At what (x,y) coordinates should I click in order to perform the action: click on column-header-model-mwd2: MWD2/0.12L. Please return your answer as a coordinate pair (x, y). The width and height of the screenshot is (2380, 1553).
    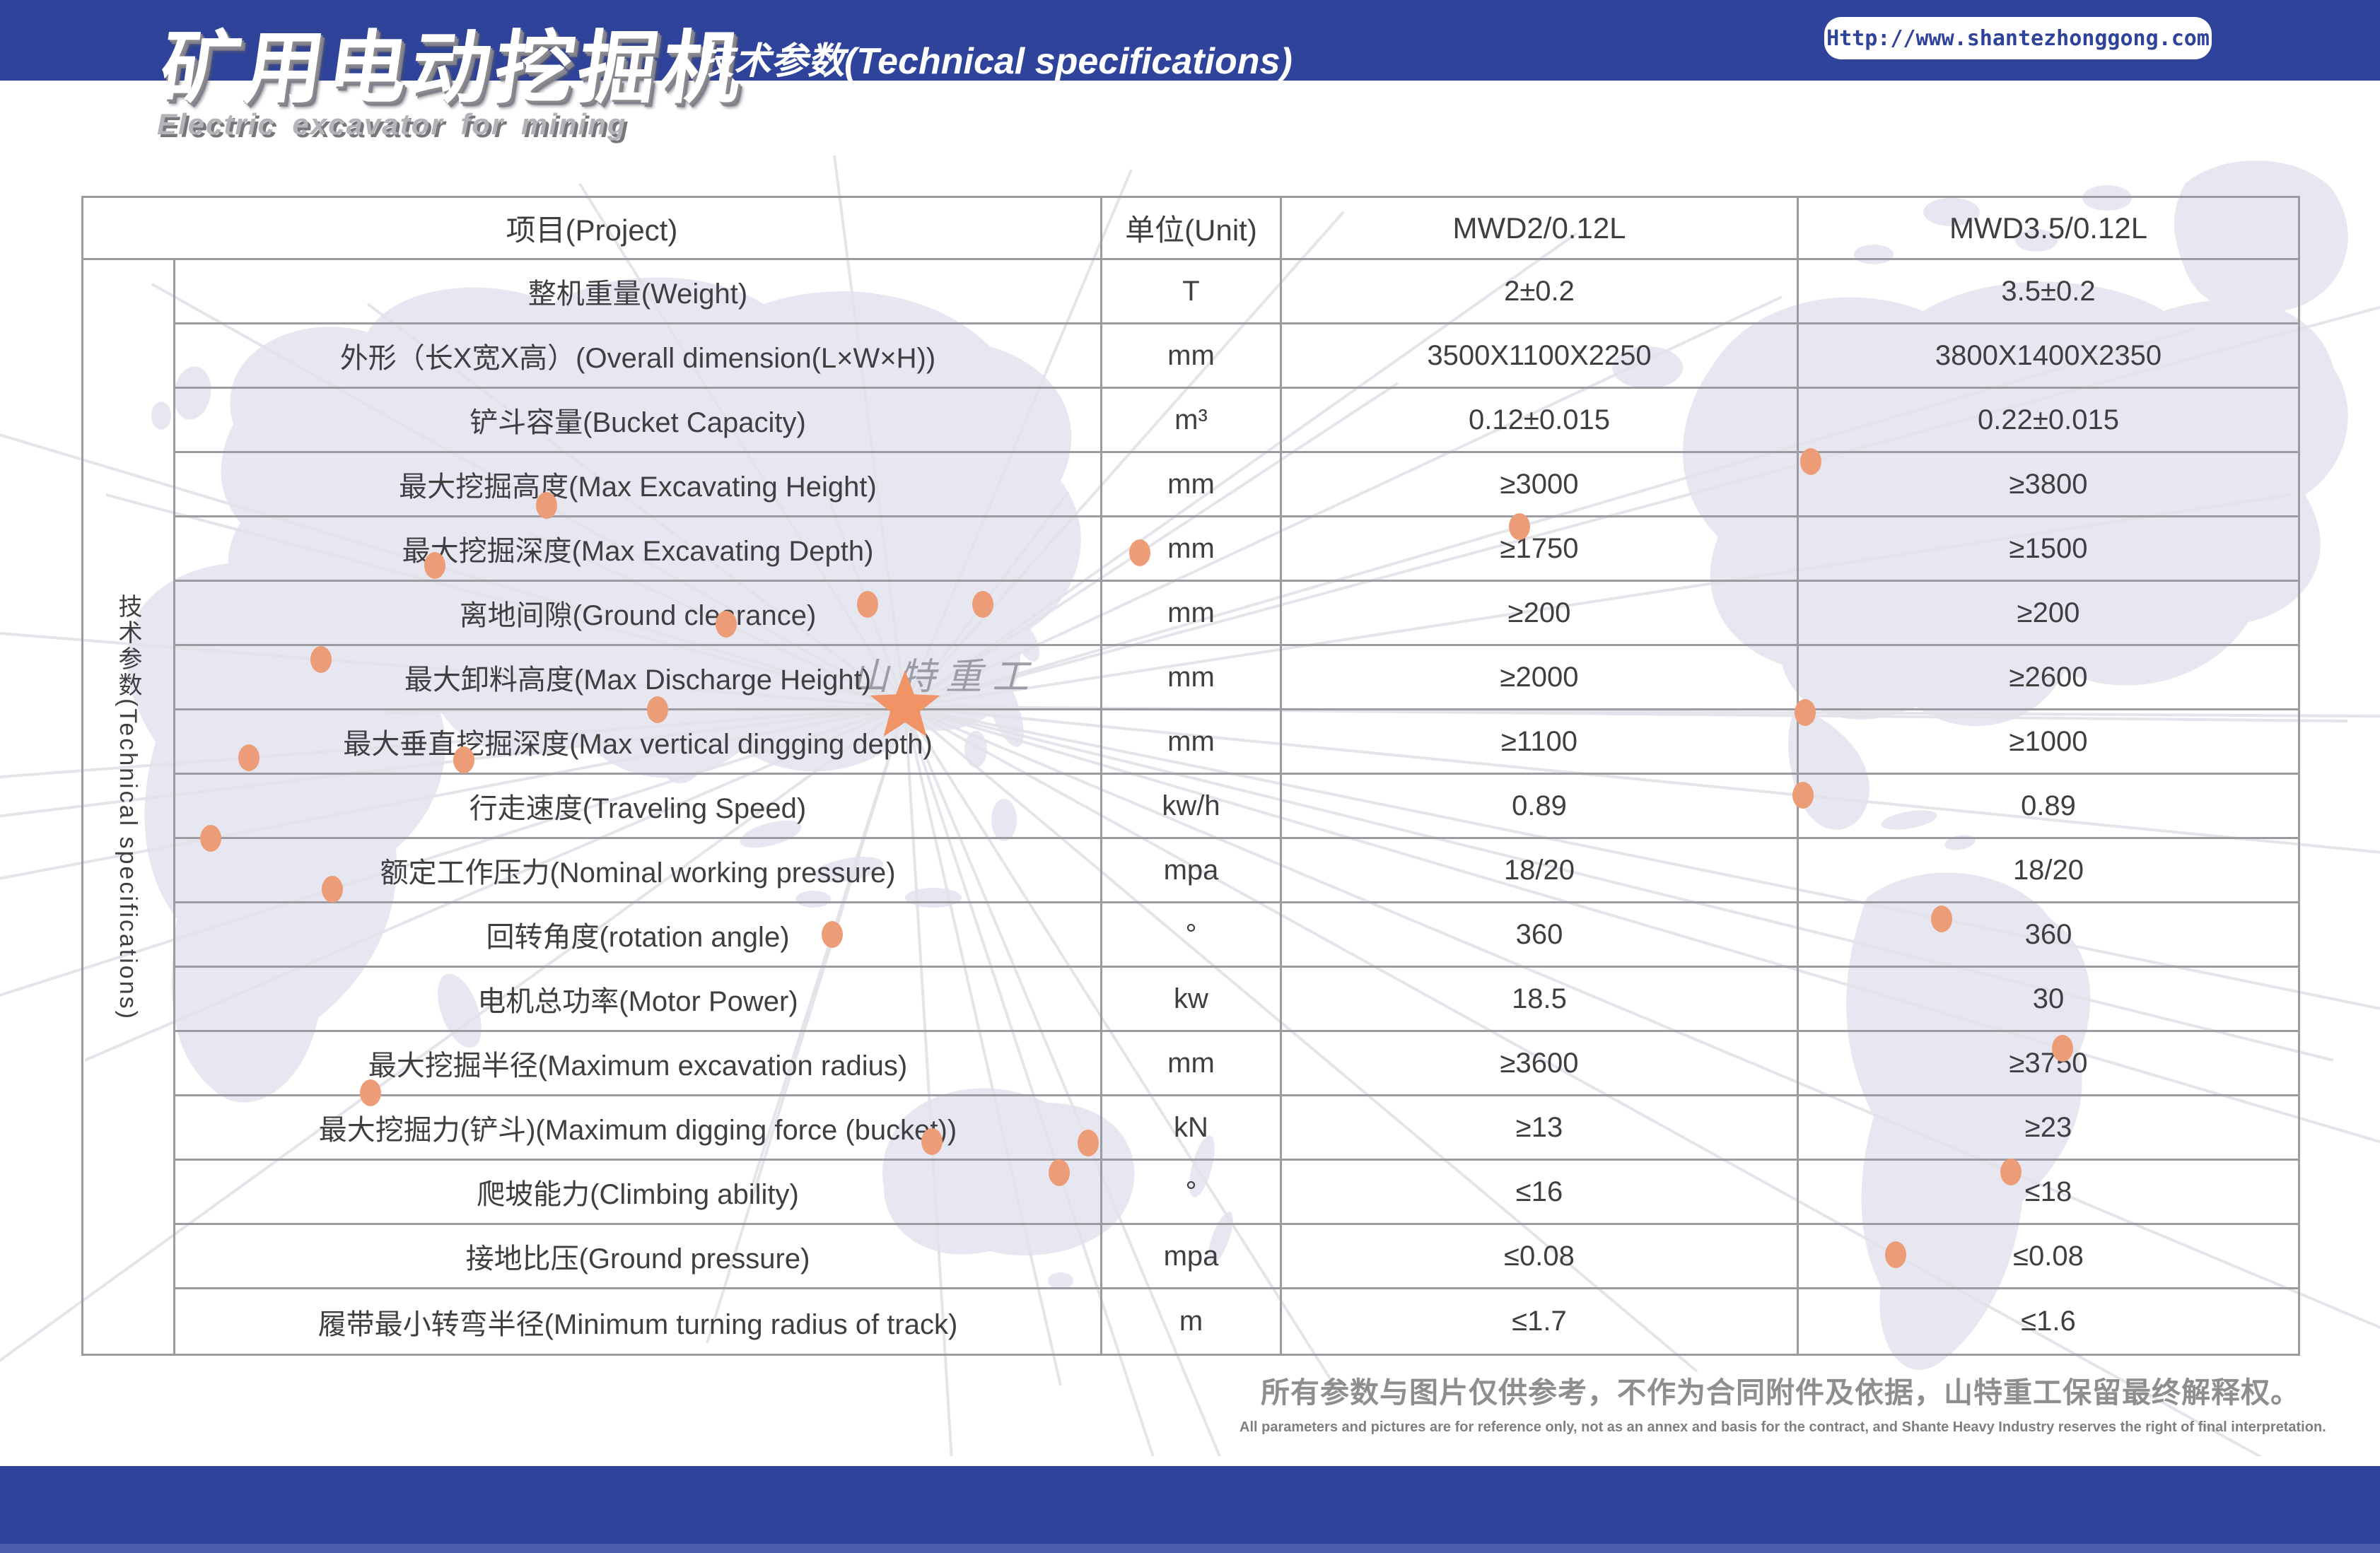
    Looking at the image, I should click on (1541, 229).